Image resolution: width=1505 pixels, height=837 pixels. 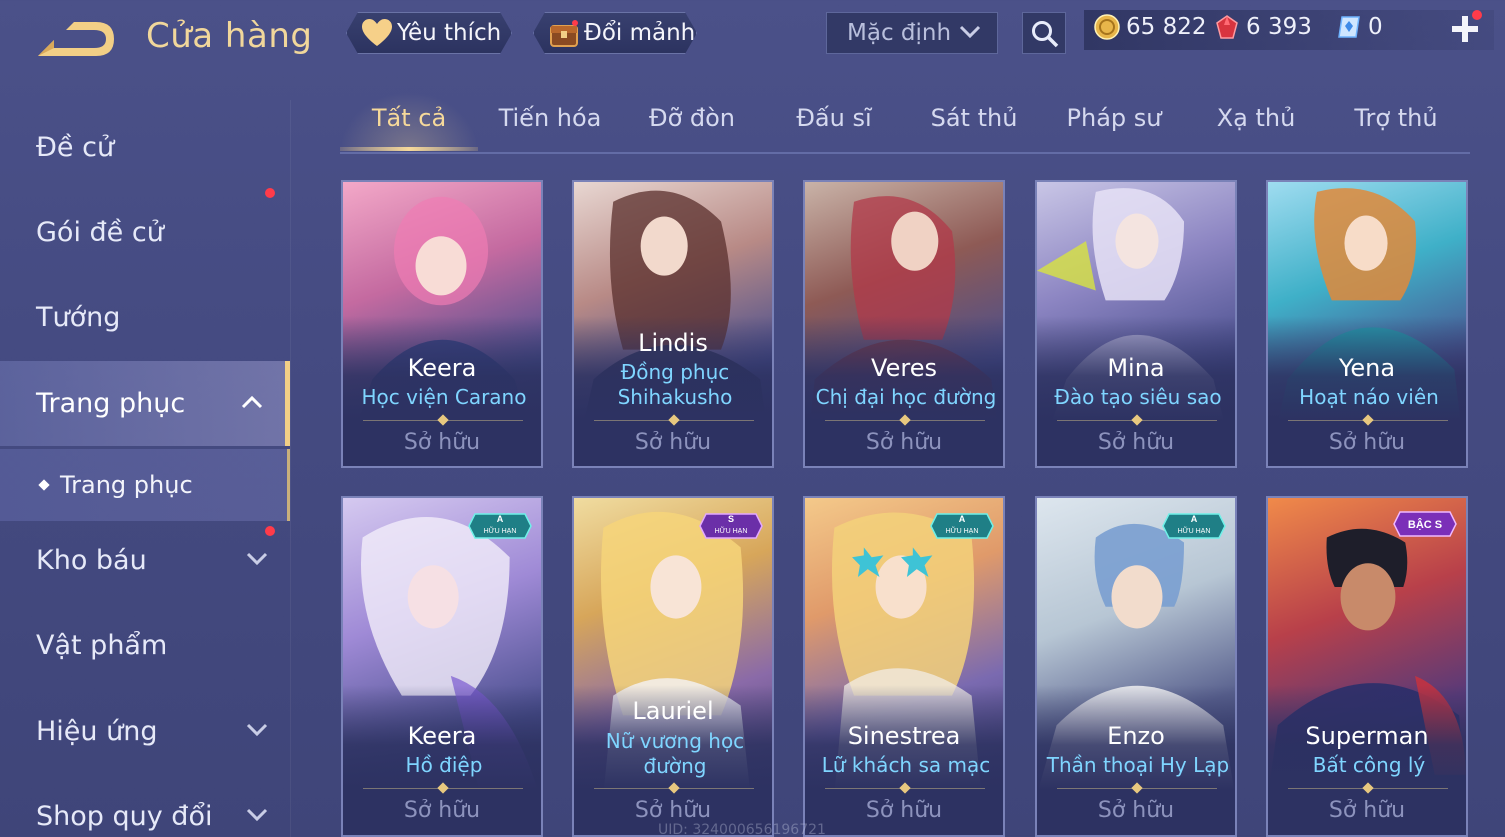 I want to click on sidebar-item-label: Tướng, so click(x=78, y=317).